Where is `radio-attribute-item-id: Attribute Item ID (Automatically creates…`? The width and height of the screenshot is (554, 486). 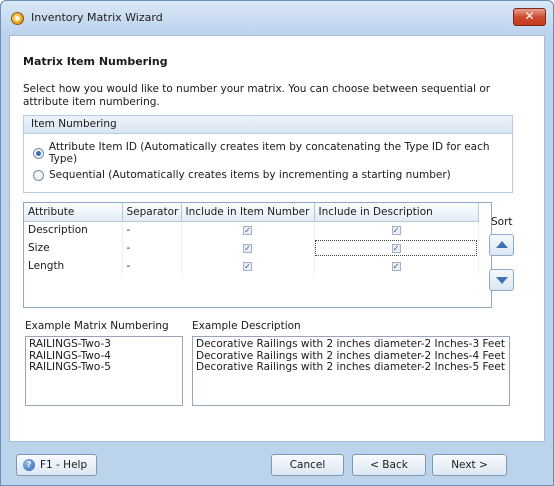 radio-attribute-item-id: Attribute Item ID (Automatically creates… is located at coordinates (272, 153).